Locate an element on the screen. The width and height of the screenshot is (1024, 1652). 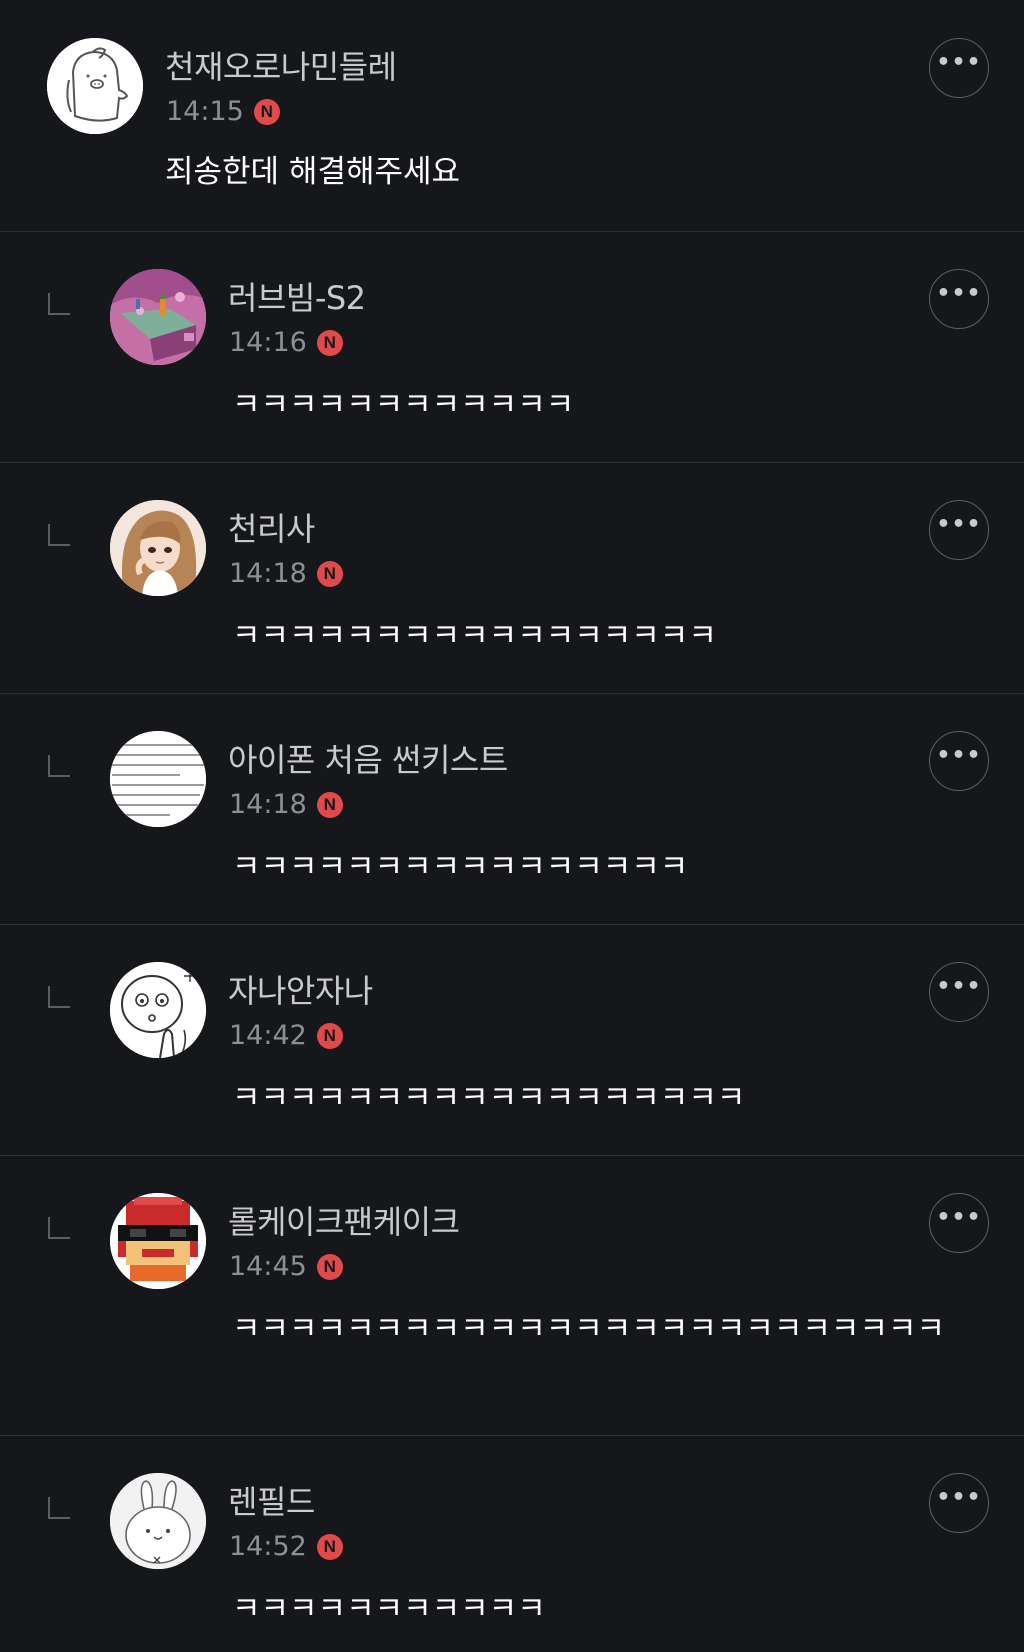
comment-author: 롤케이크팬케이크 is located at coordinates (344, 1222).